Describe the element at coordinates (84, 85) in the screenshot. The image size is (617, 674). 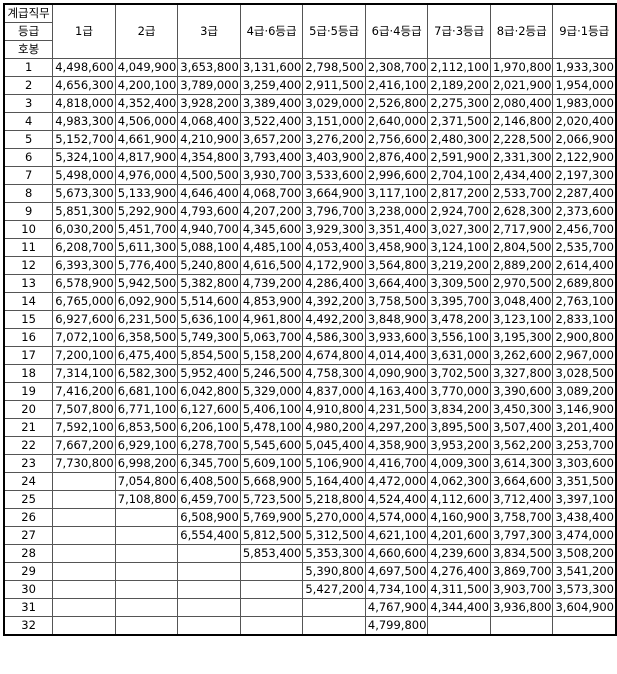
I see `salary-cell: 4,656,300` at that location.